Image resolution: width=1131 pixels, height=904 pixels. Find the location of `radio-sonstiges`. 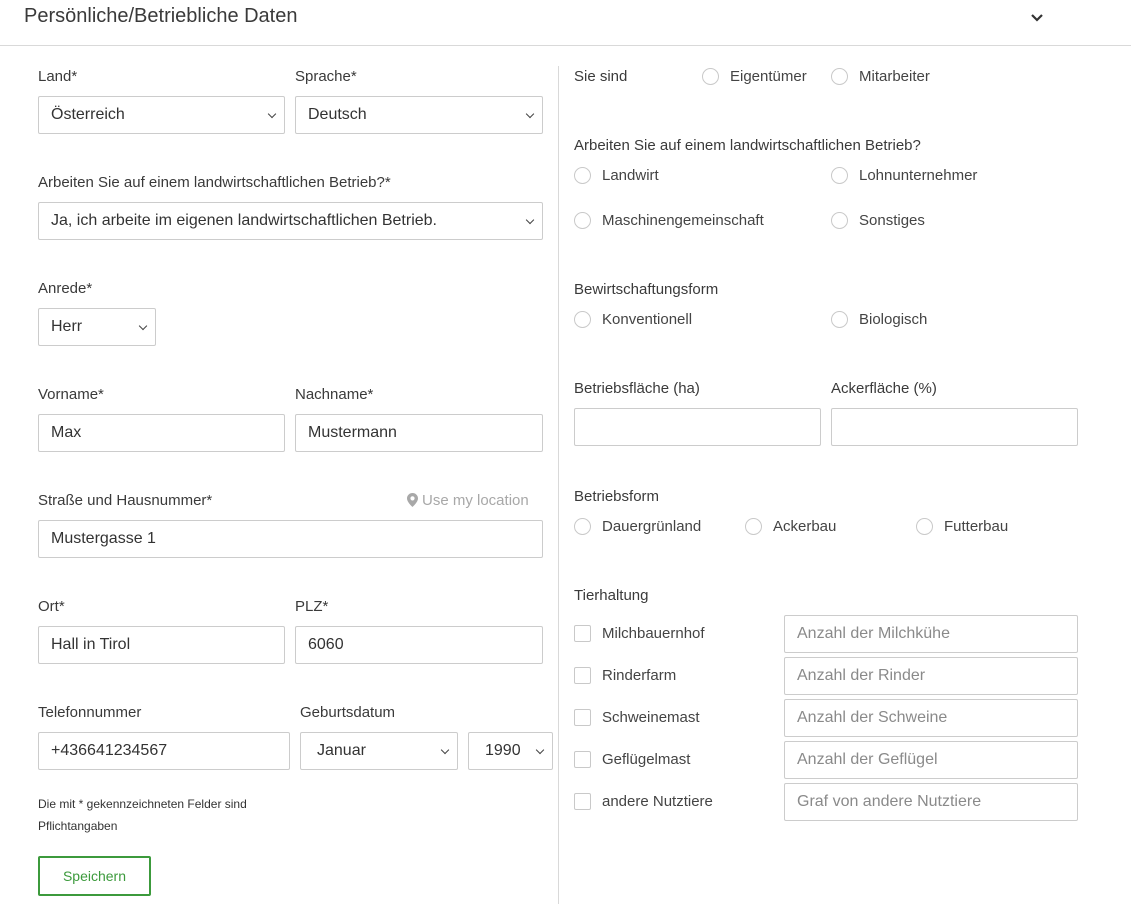

radio-sonstiges is located at coordinates (839, 220).